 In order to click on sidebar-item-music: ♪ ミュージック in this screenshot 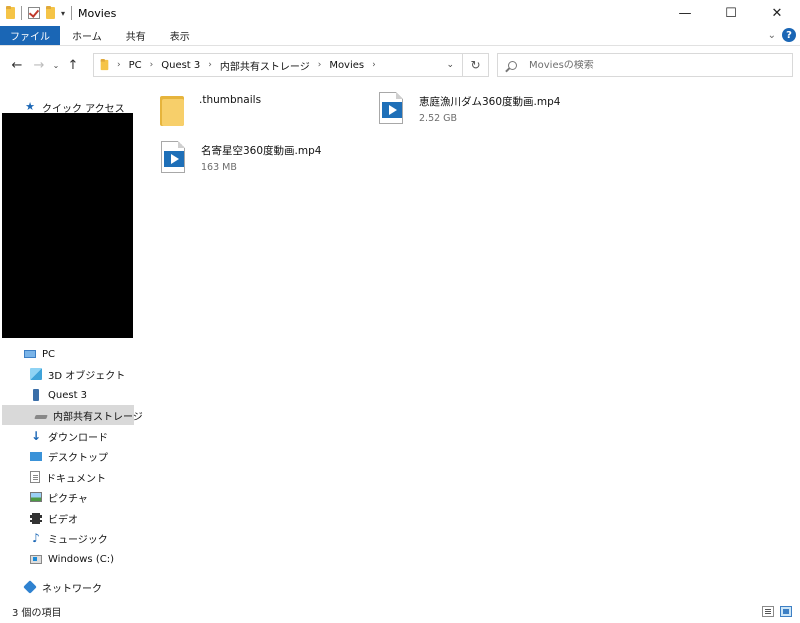, I will do `click(67, 538)`.